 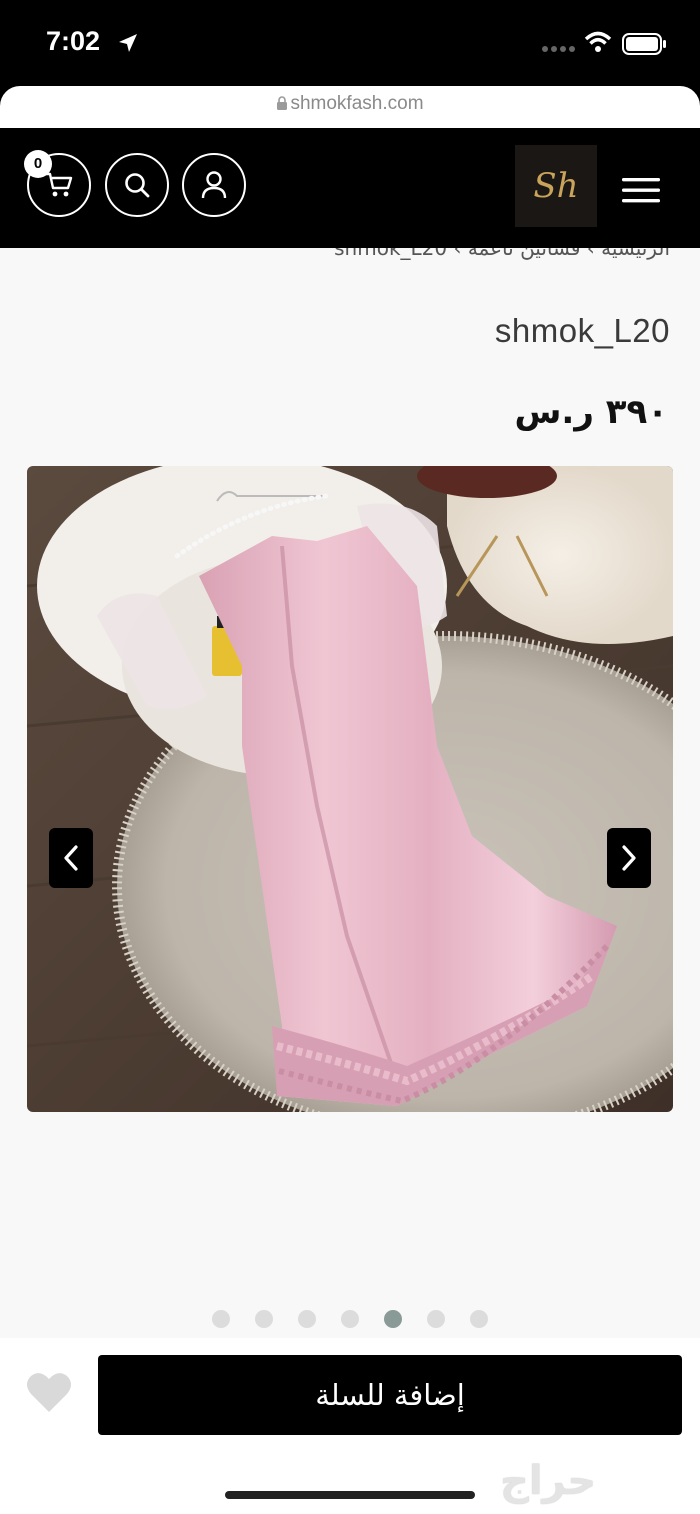 I want to click on cart-icon, so click(x=59, y=184).